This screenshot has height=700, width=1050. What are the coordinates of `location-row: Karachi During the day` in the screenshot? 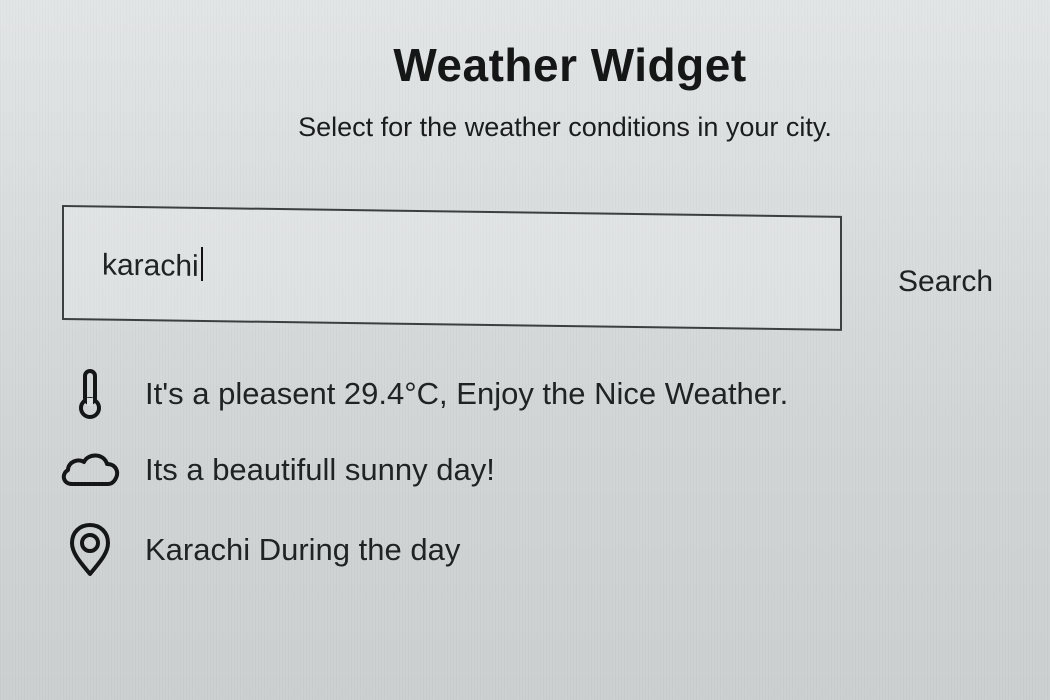 It's located at (257, 550).